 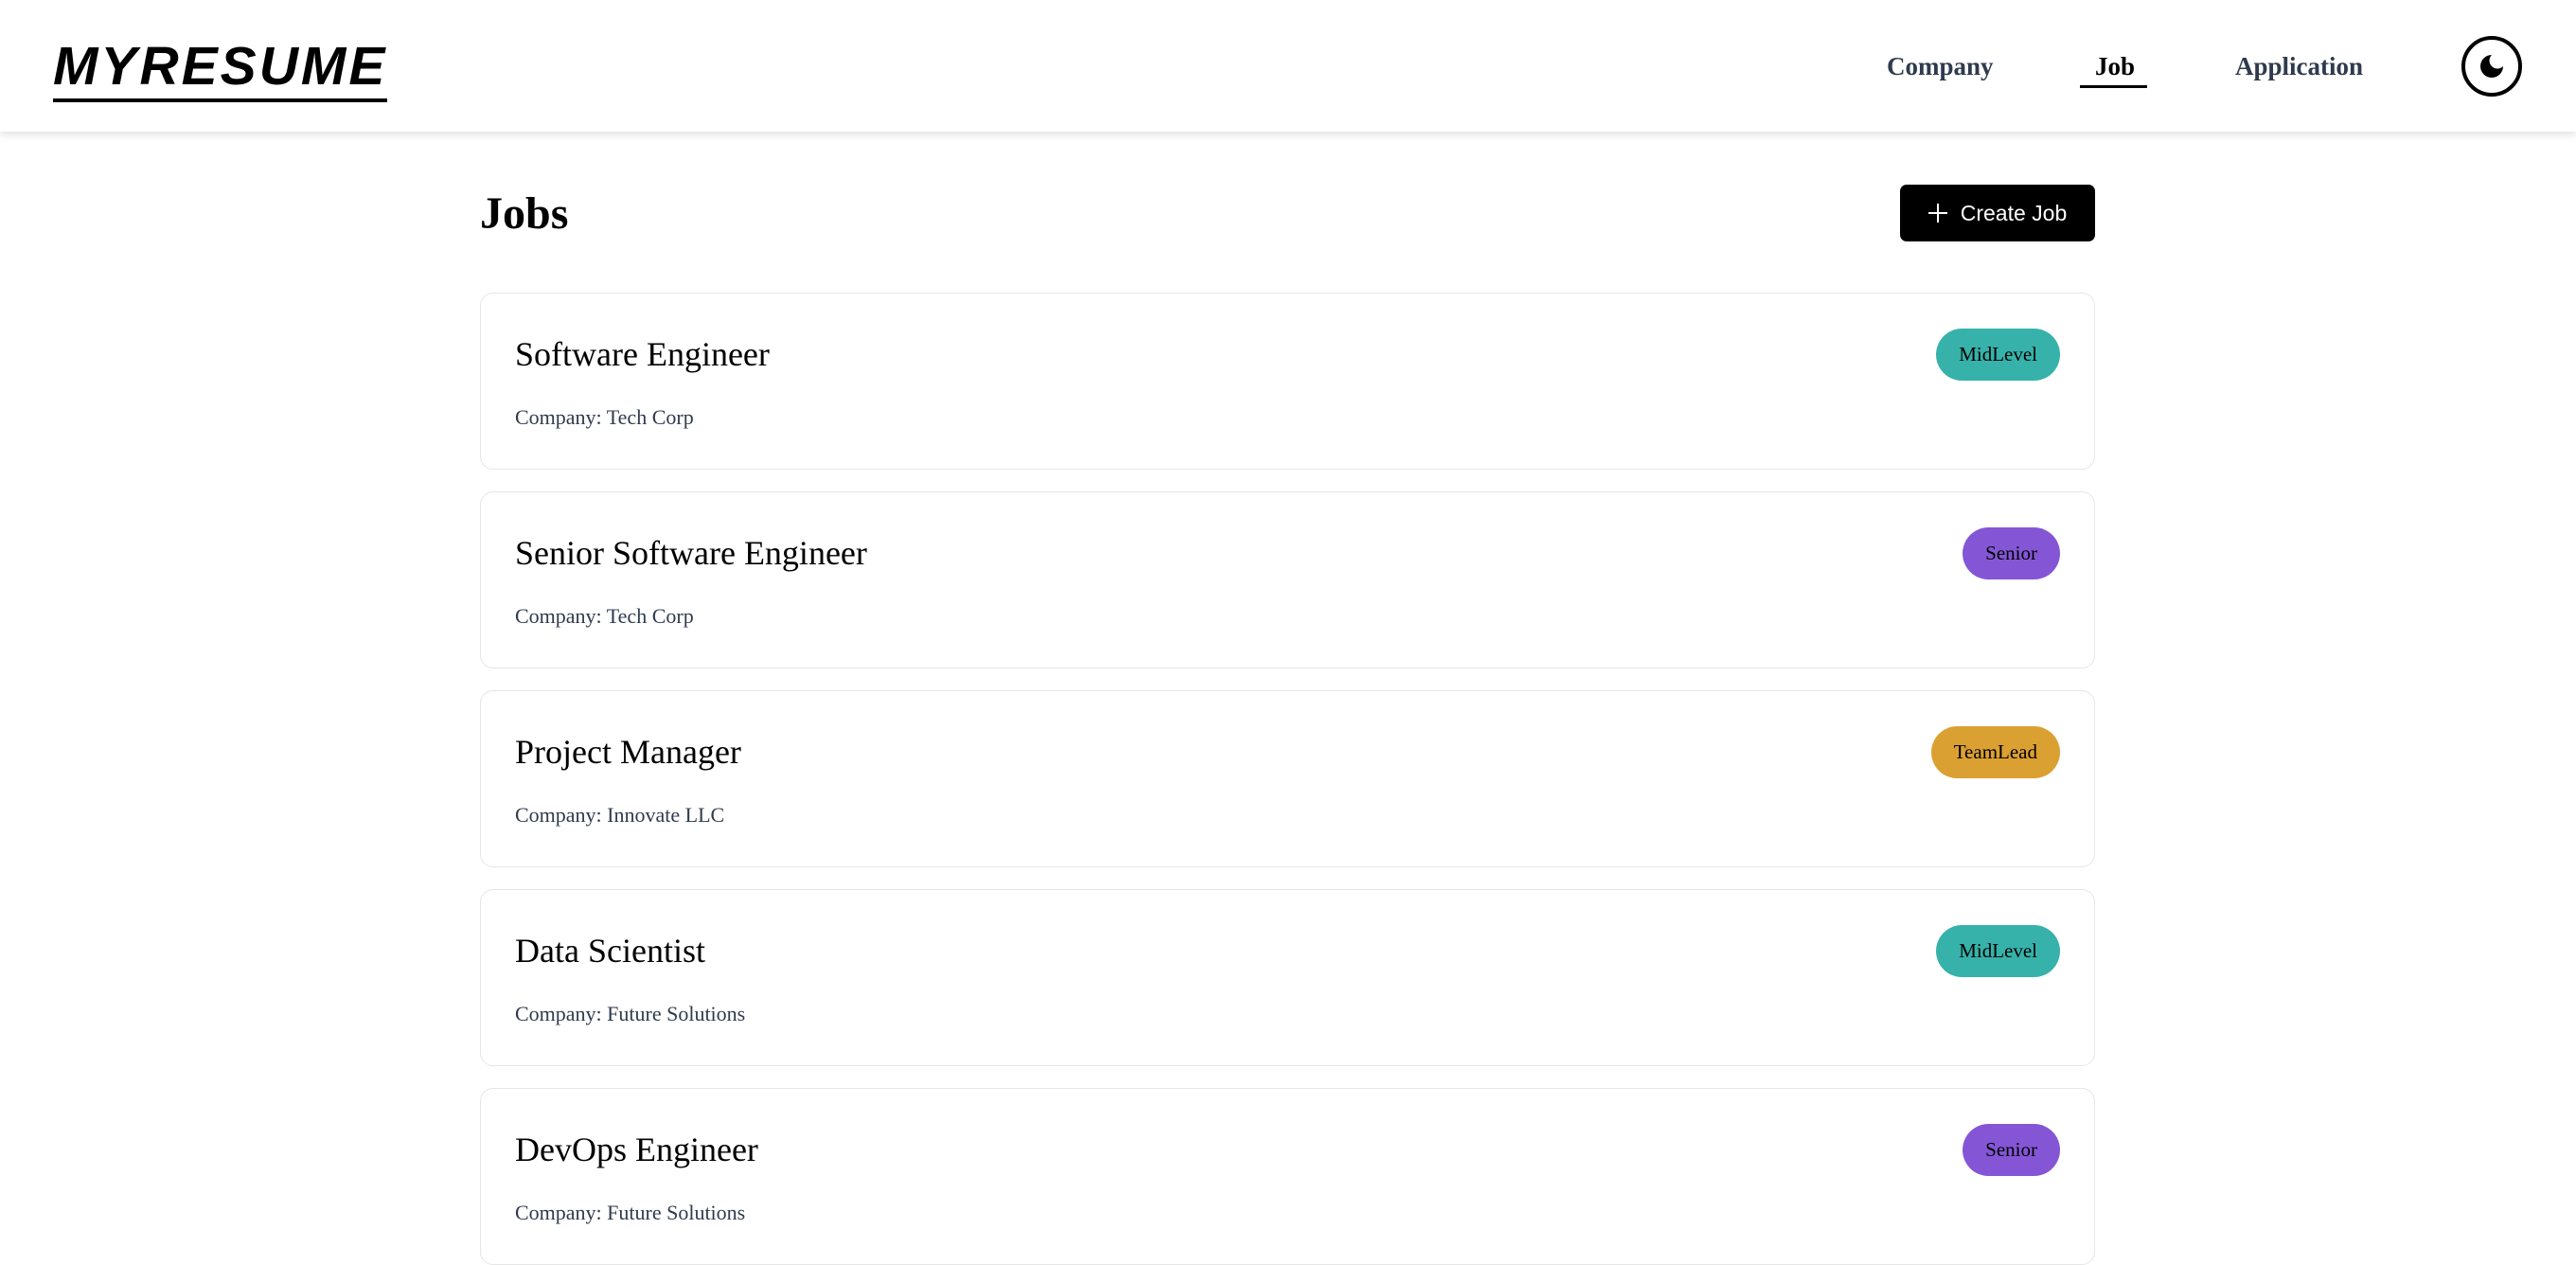 I want to click on job-title: Senior Software Engineer, so click(x=691, y=553).